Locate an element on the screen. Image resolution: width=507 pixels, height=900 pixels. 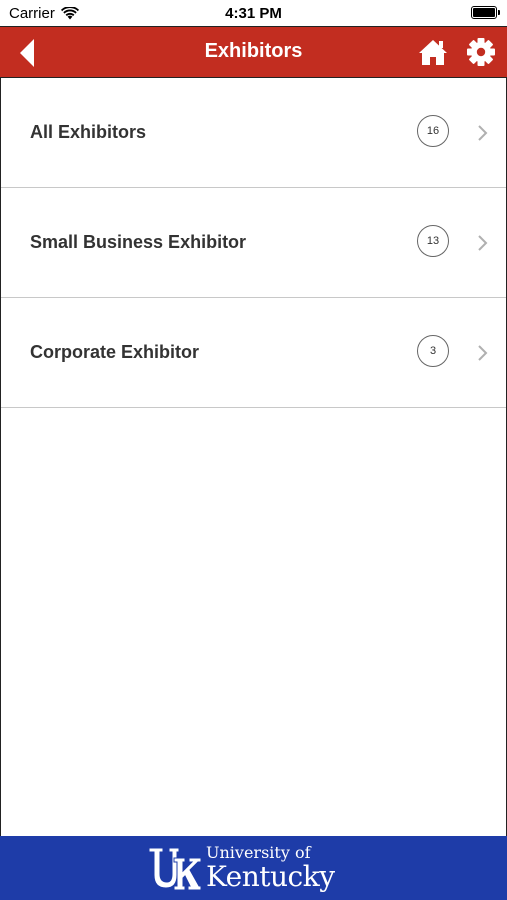
footer-banner: University of Kentucky is located at coordinates (253, 868).